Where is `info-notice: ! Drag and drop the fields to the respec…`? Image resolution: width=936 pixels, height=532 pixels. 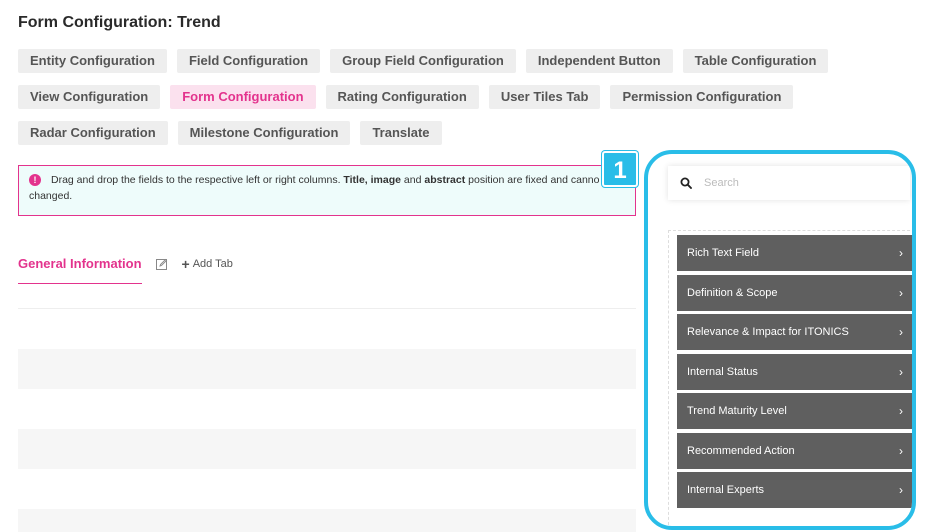 info-notice: ! Drag and drop the fields to the respec… is located at coordinates (327, 190).